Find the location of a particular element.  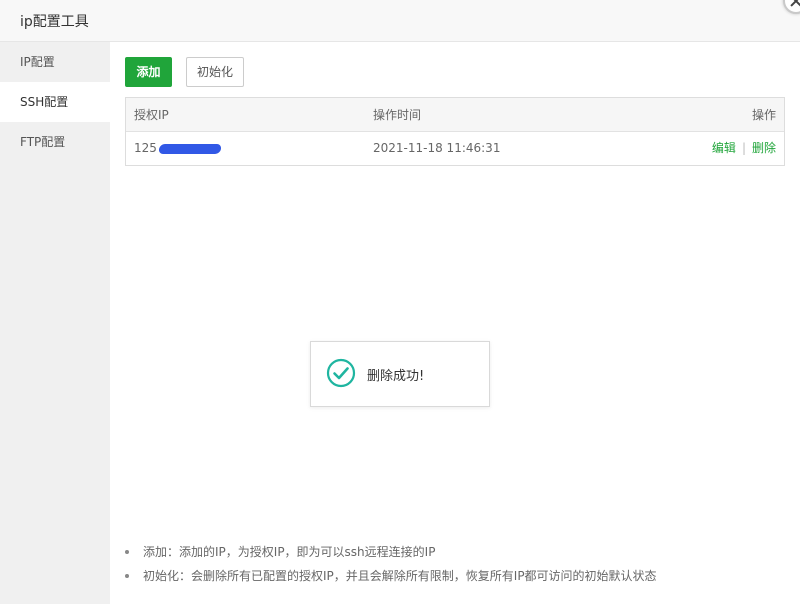

sidebar-item-ftp: FTP配置 is located at coordinates (55, 142).